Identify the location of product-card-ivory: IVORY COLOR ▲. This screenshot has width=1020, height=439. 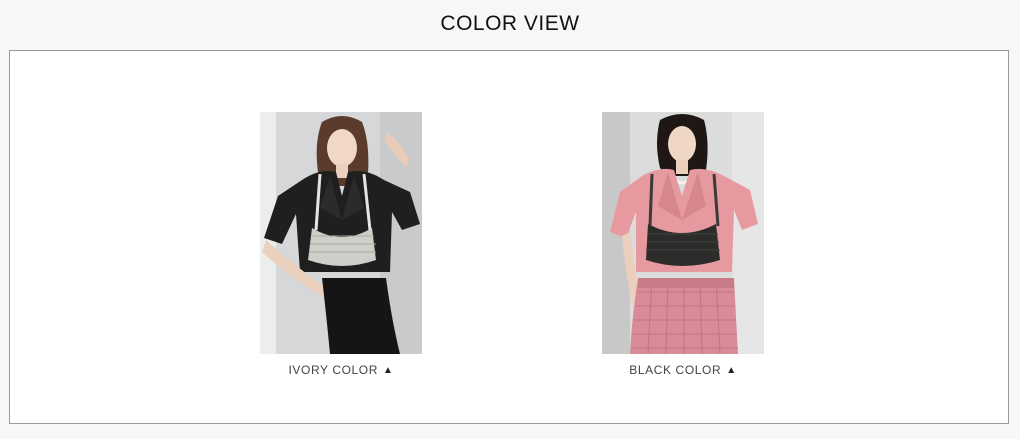
(341, 244).